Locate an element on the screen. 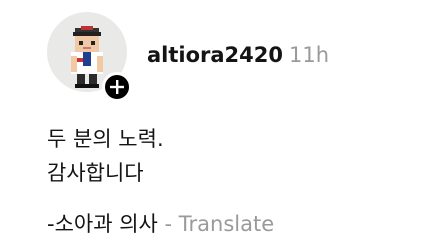 The width and height of the screenshot is (427, 246). post-signature: -소아과 의사 is located at coordinates (102, 224).